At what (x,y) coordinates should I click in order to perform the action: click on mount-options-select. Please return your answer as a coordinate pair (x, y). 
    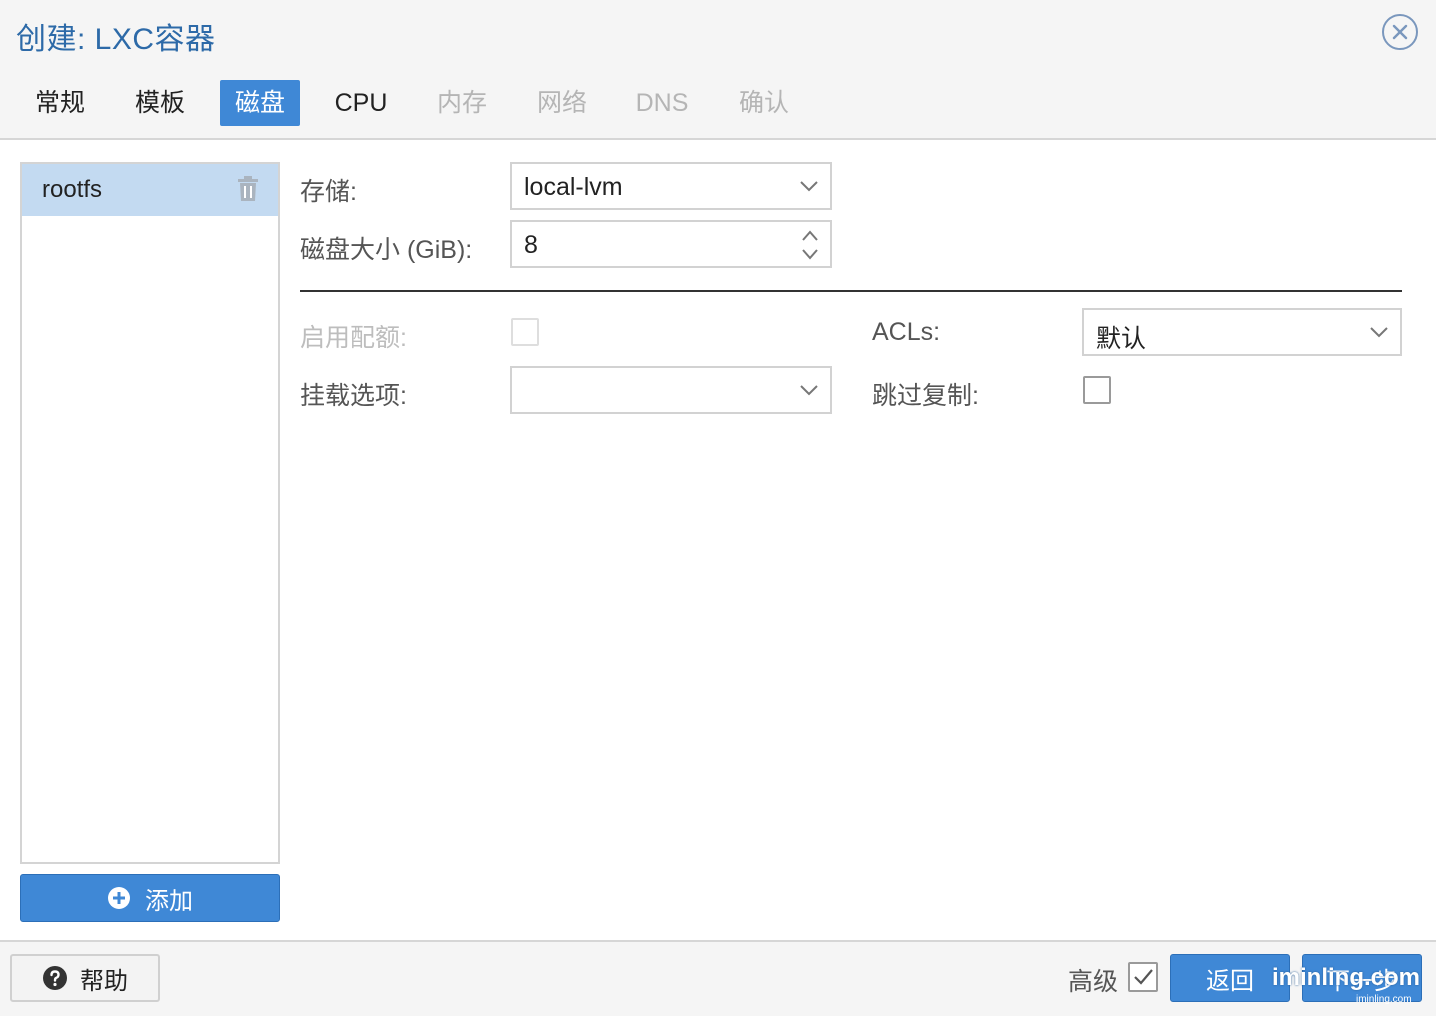
    Looking at the image, I should click on (671, 390).